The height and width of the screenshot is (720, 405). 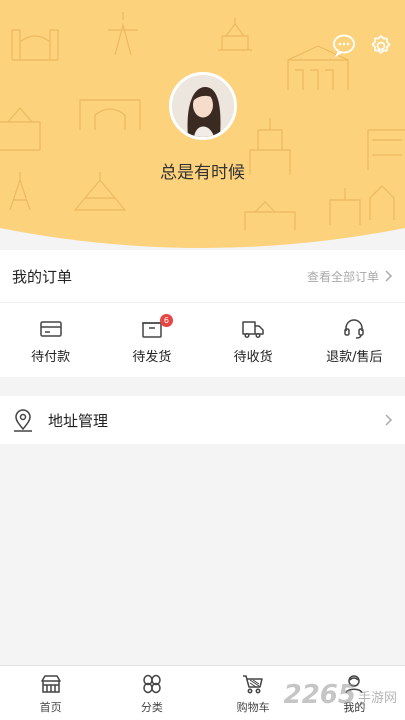 I want to click on user-name: 总是有时候, so click(x=202, y=173).